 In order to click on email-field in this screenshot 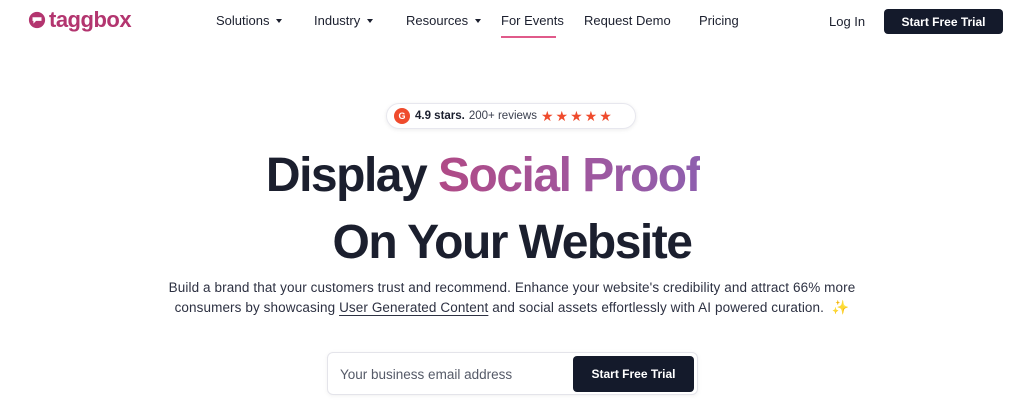, I will do `click(450, 374)`.